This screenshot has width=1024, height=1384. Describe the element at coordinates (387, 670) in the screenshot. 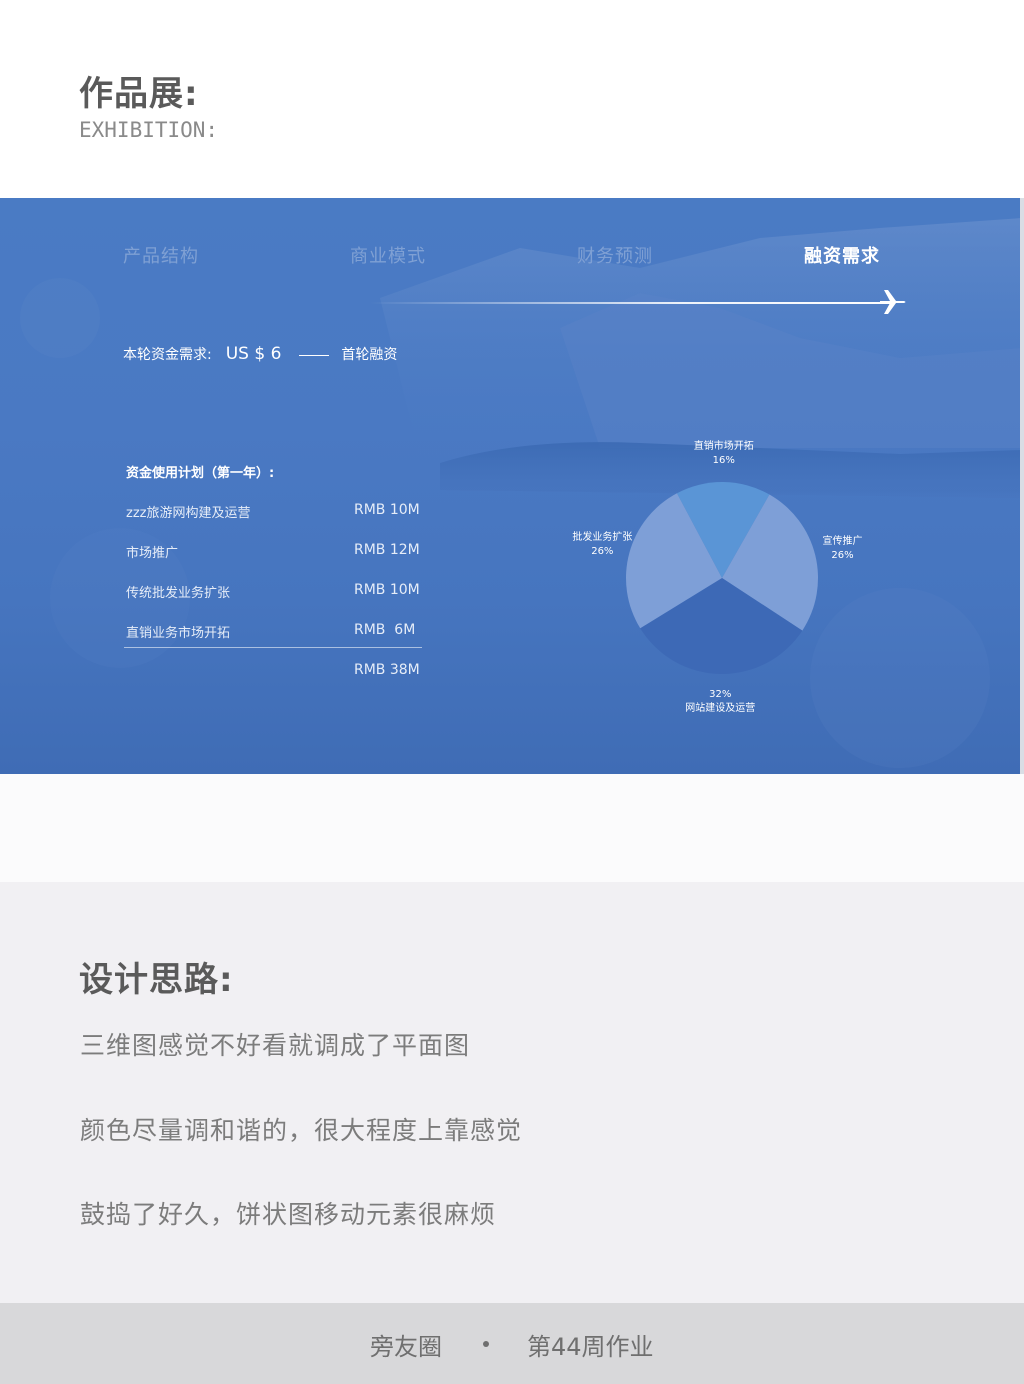

I see `fund-plan-total: RMB 38M` at that location.